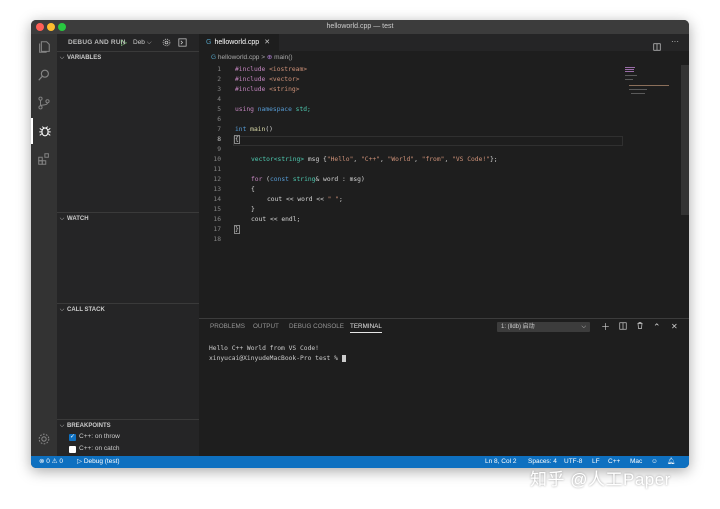  What do you see at coordinates (44, 75) in the screenshot?
I see `search-icon` at bounding box center [44, 75].